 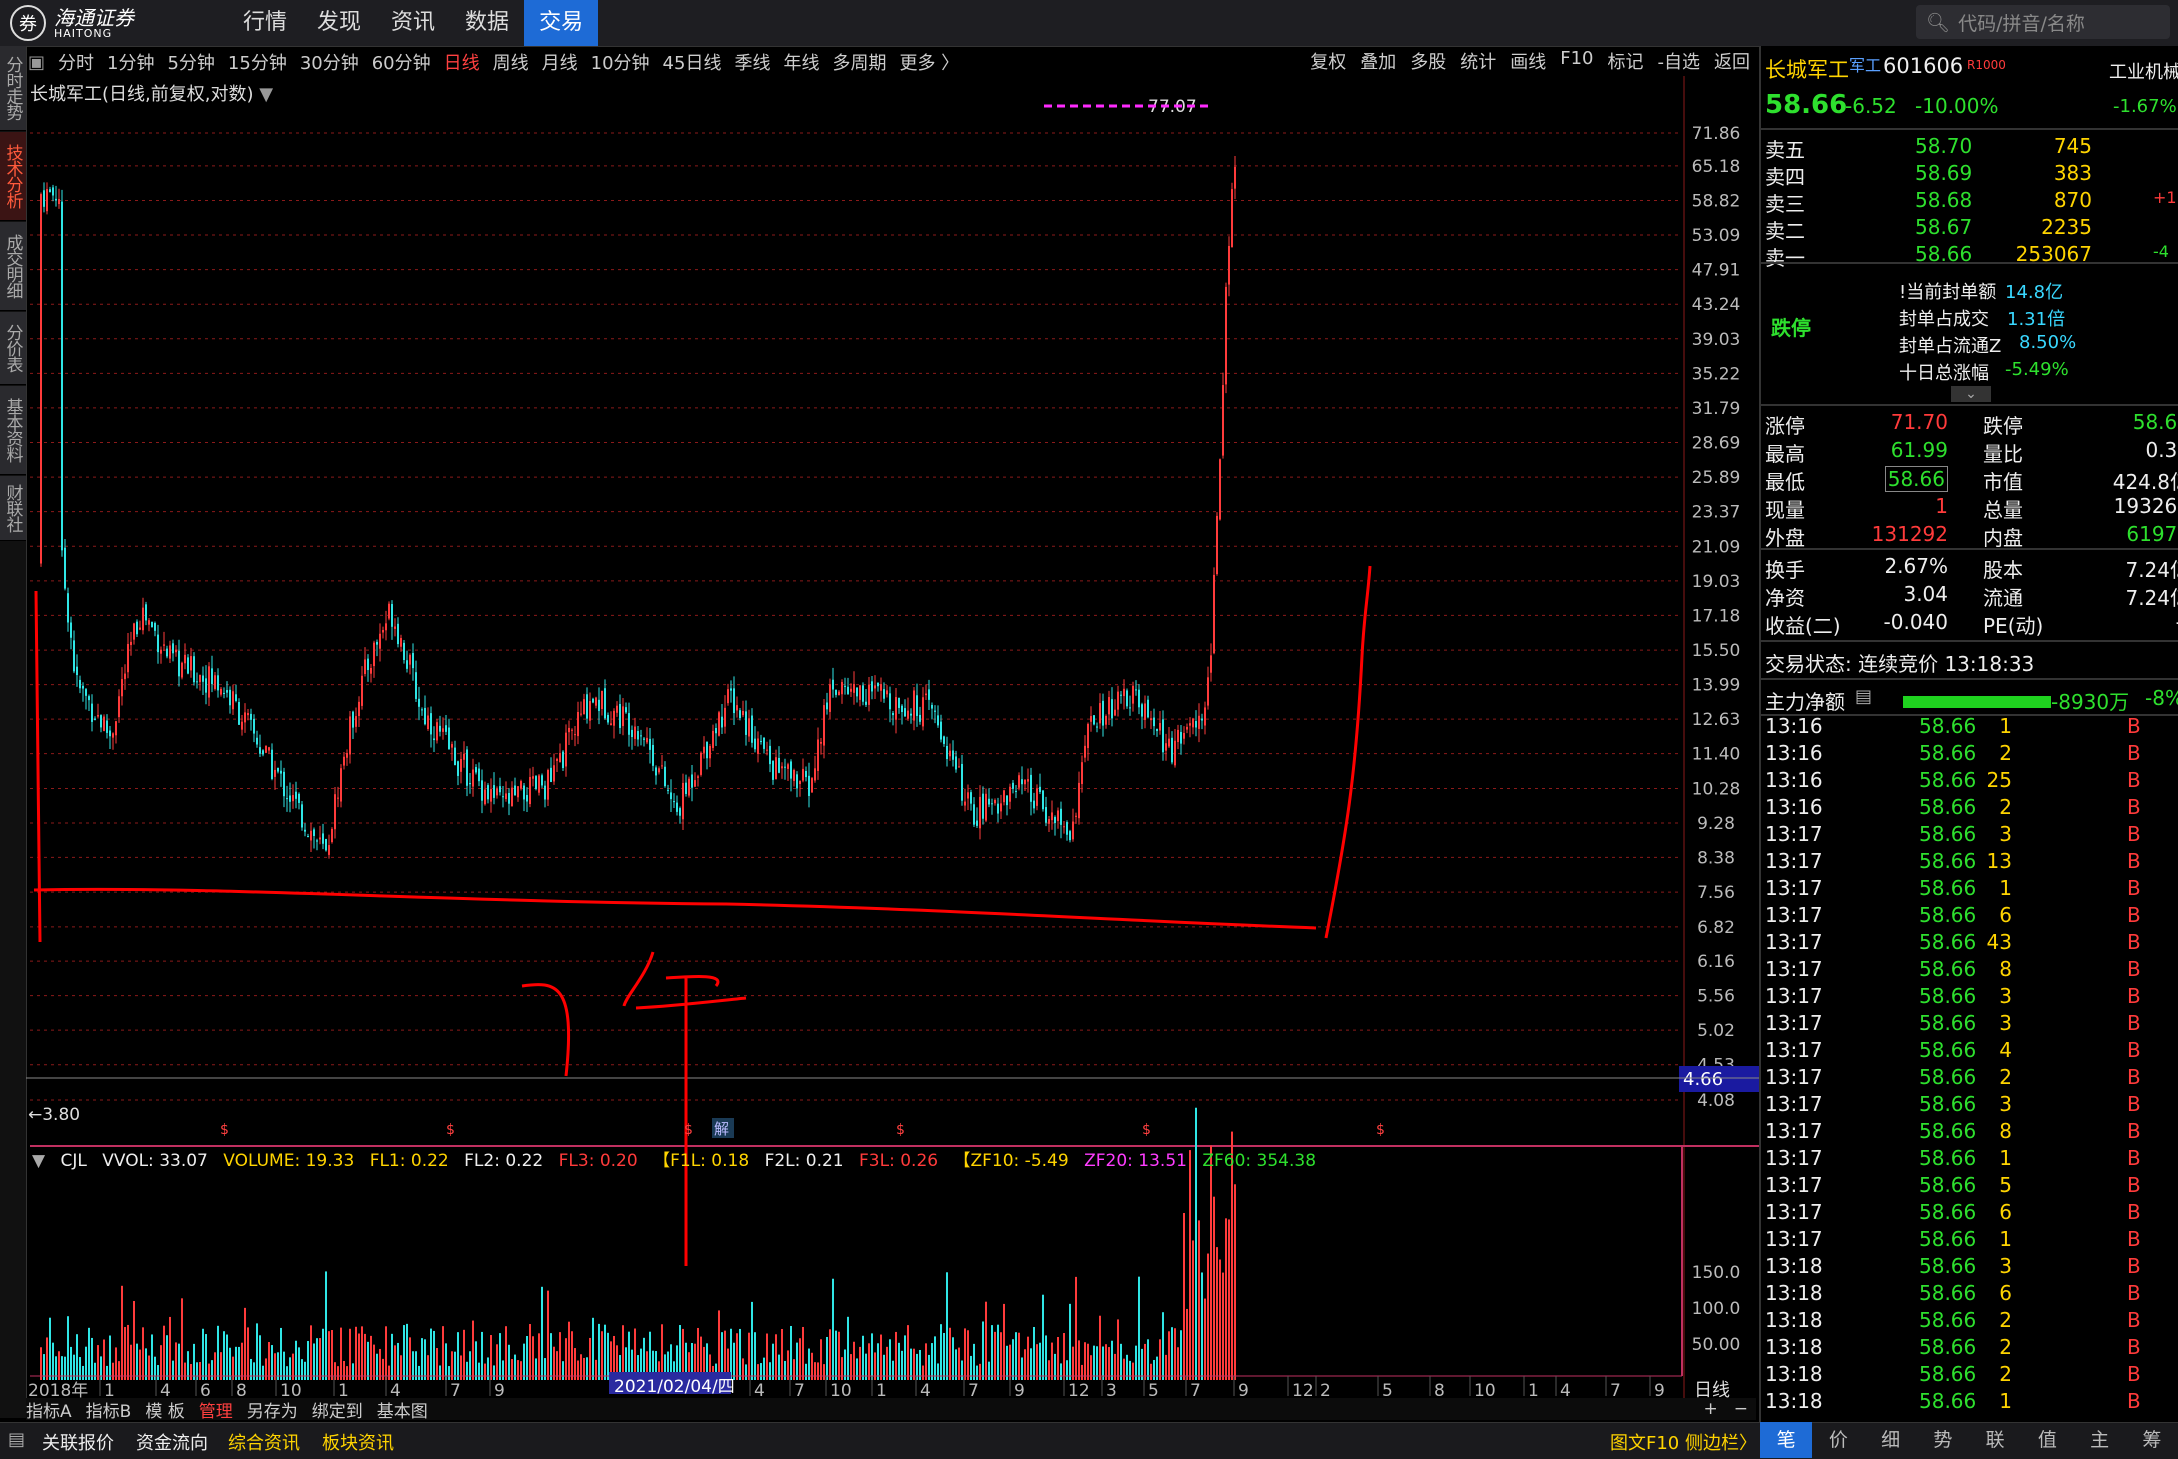 What do you see at coordinates (2047, 1440) in the screenshot?
I see `right-tab-5: 值` at bounding box center [2047, 1440].